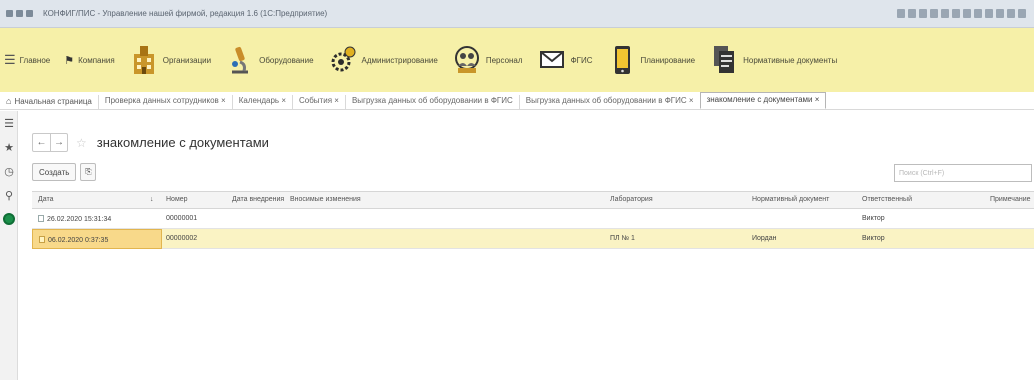  What do you see at coordinates (152, 199) in the screenshot?
I see `sort-icon: ↓` at bounding box center [152, 199].